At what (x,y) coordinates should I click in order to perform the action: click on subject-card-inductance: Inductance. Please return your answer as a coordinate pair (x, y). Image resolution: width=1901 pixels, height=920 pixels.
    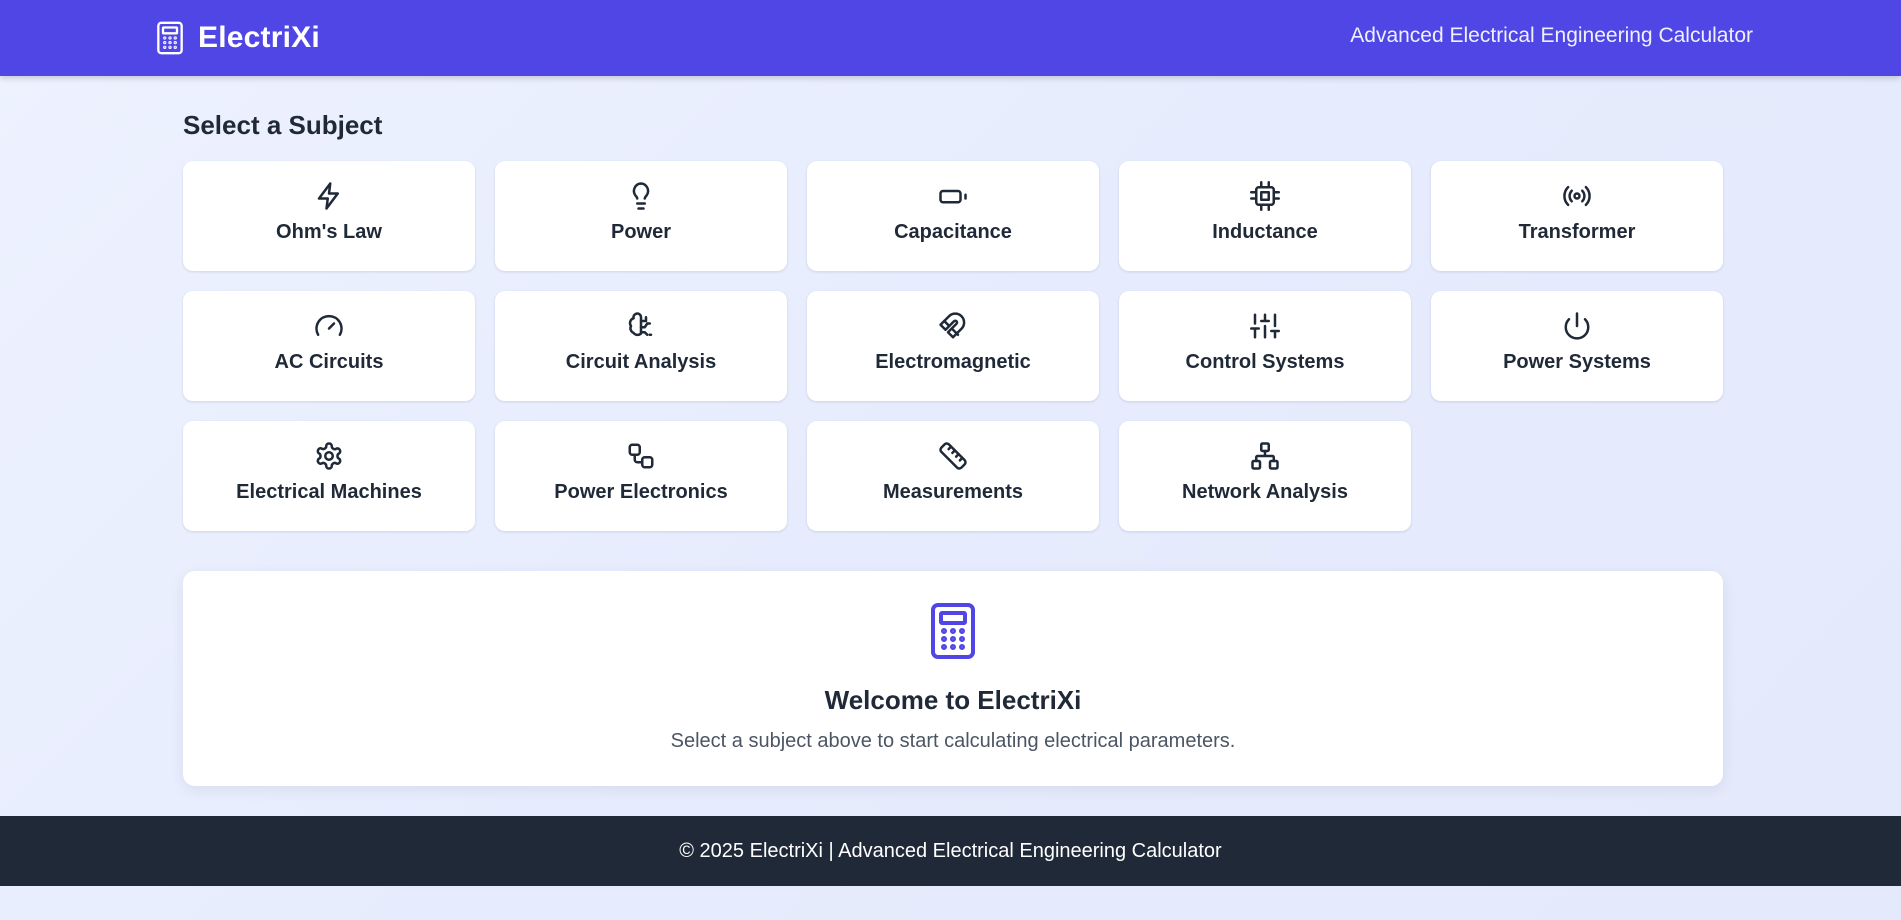
    Looking at the image, I should click on (1265, 216).